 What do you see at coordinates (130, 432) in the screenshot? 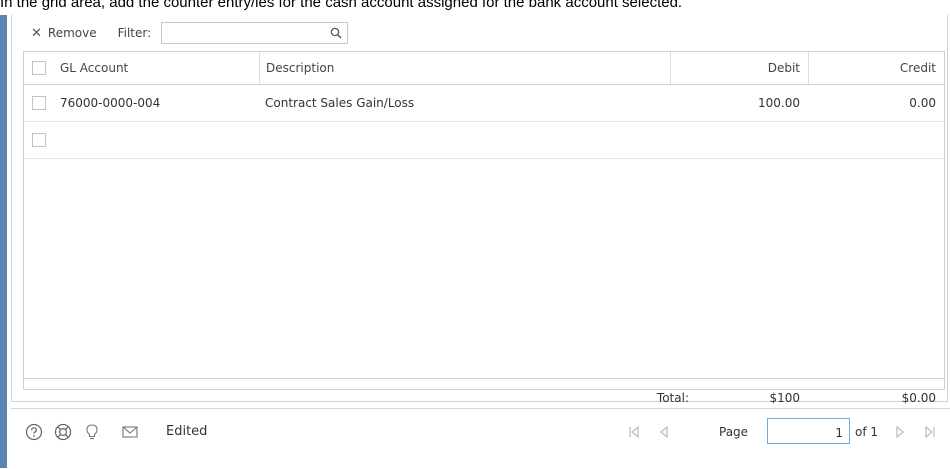
I see `mail-icon` at bounding box center [130, 432].